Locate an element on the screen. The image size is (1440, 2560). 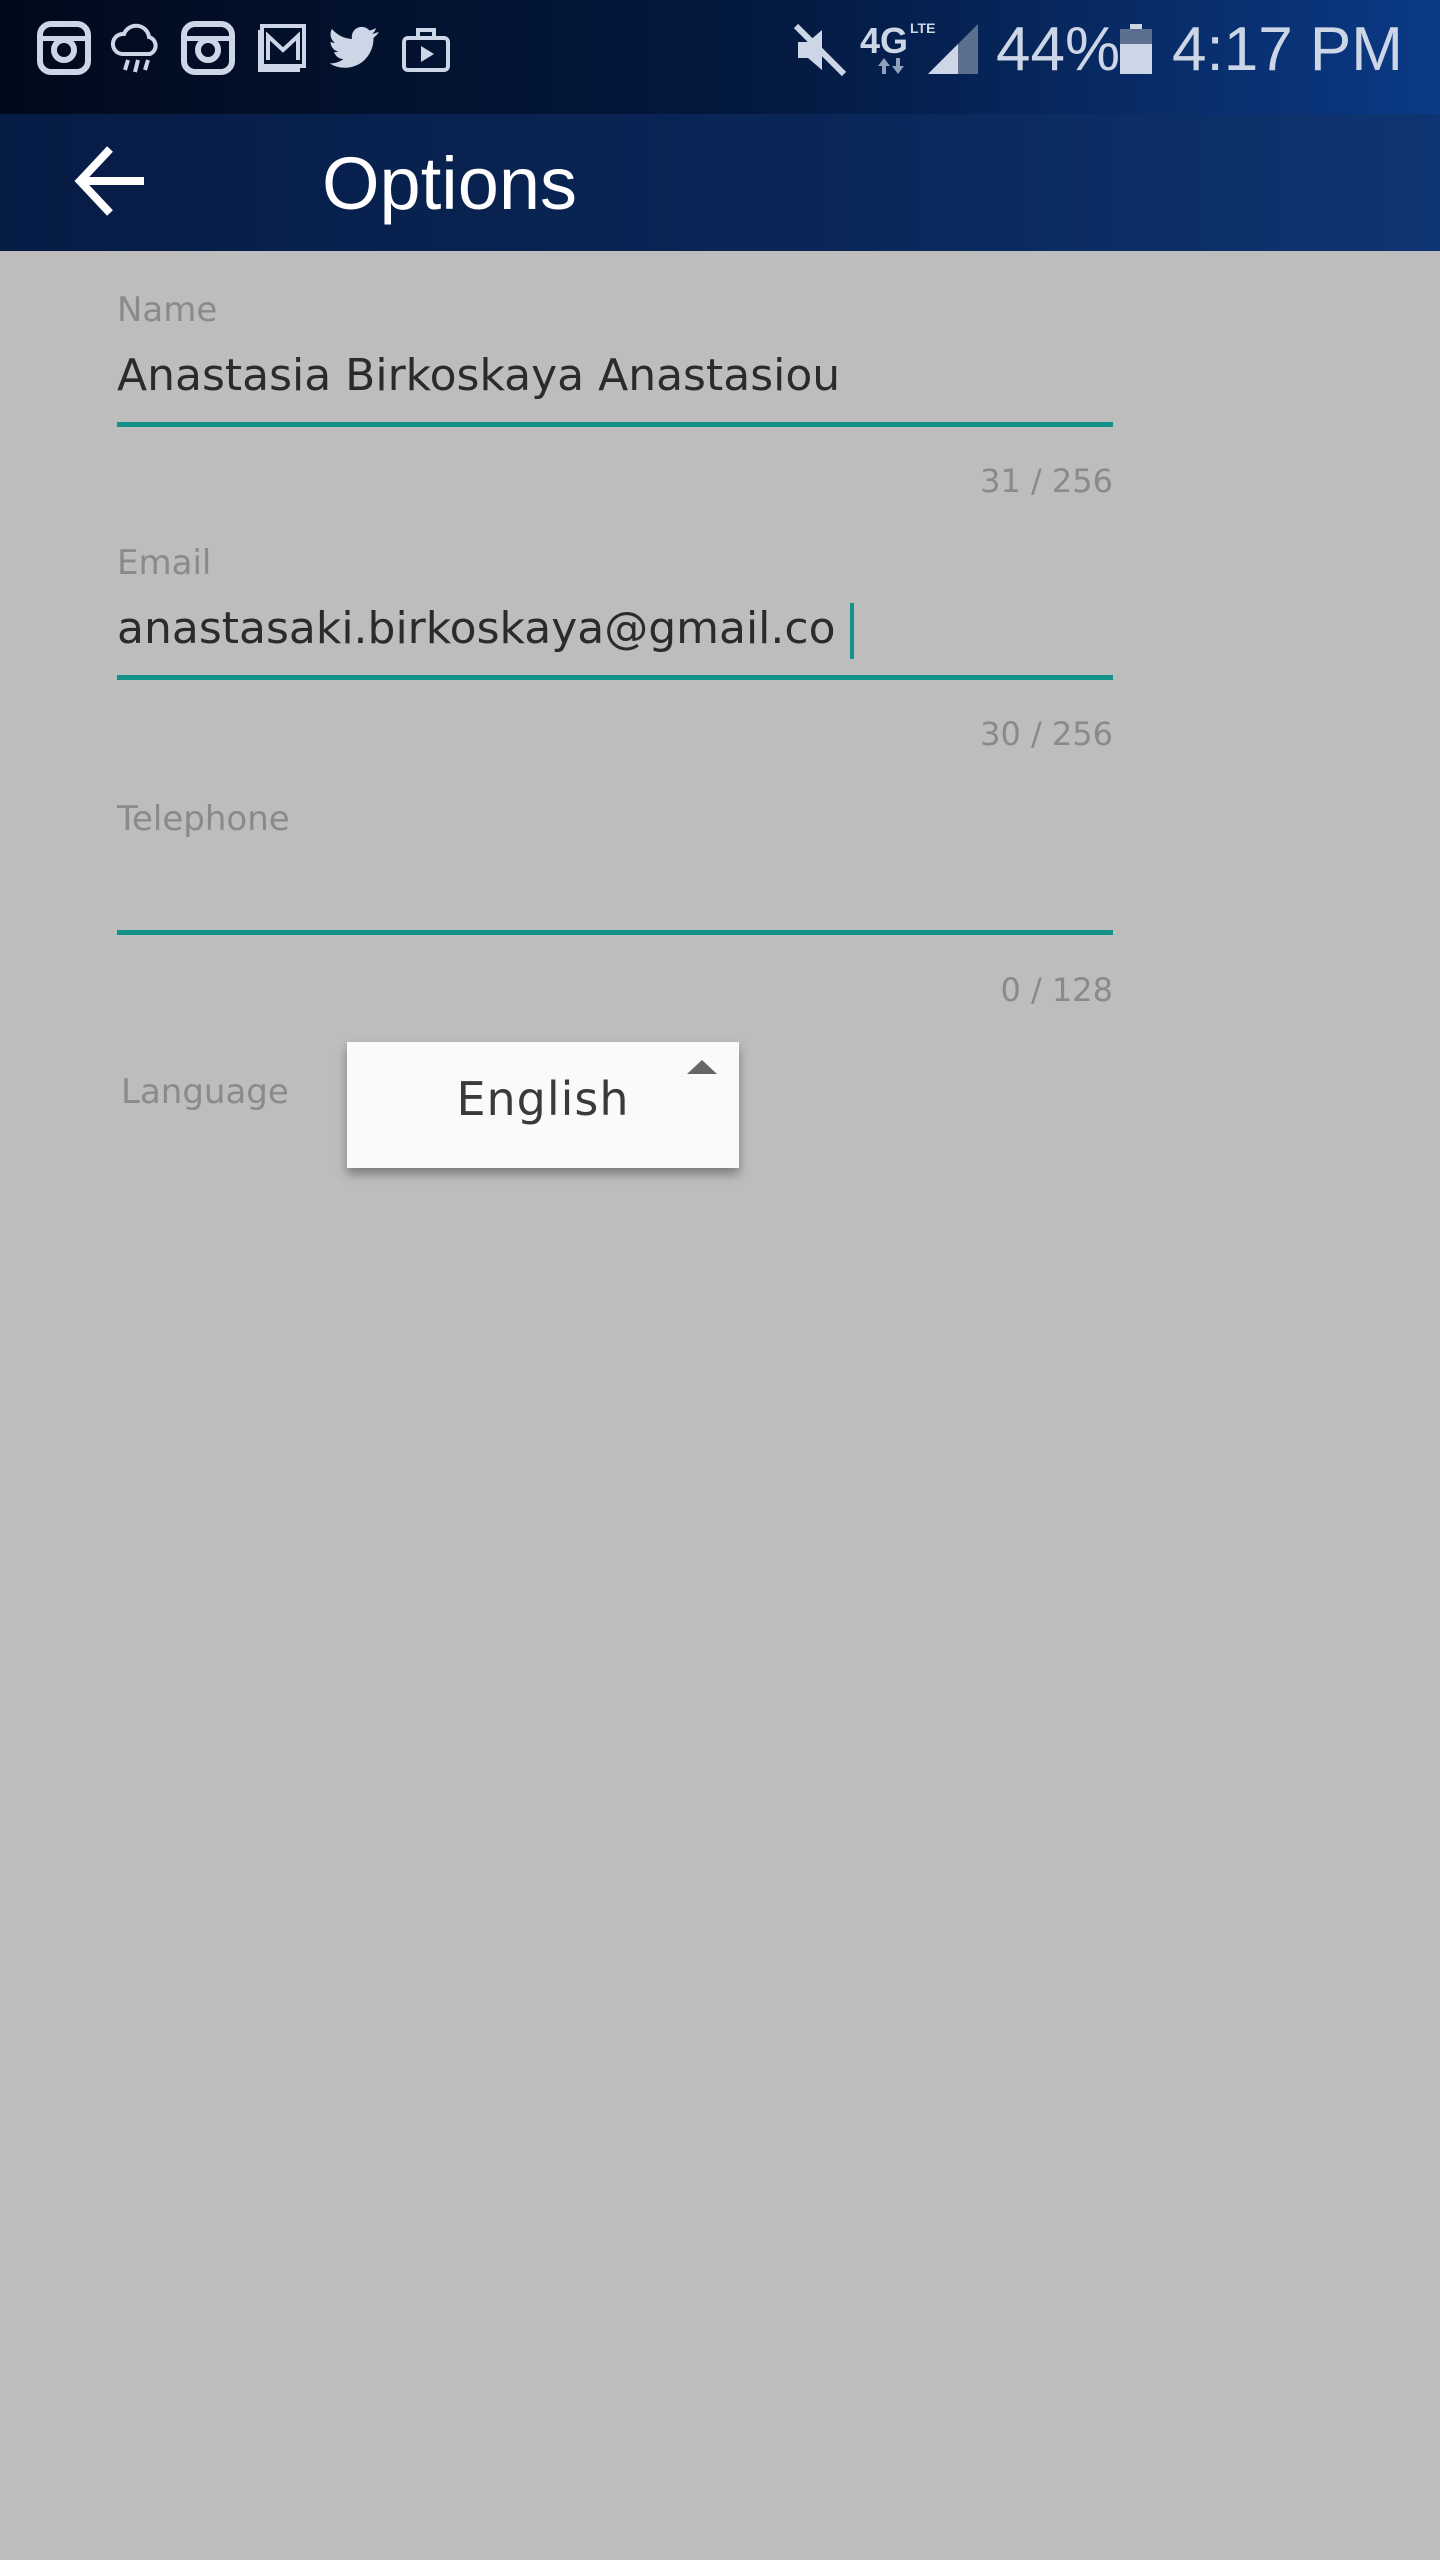
page-title: Options is located at coordinates (450, 183).